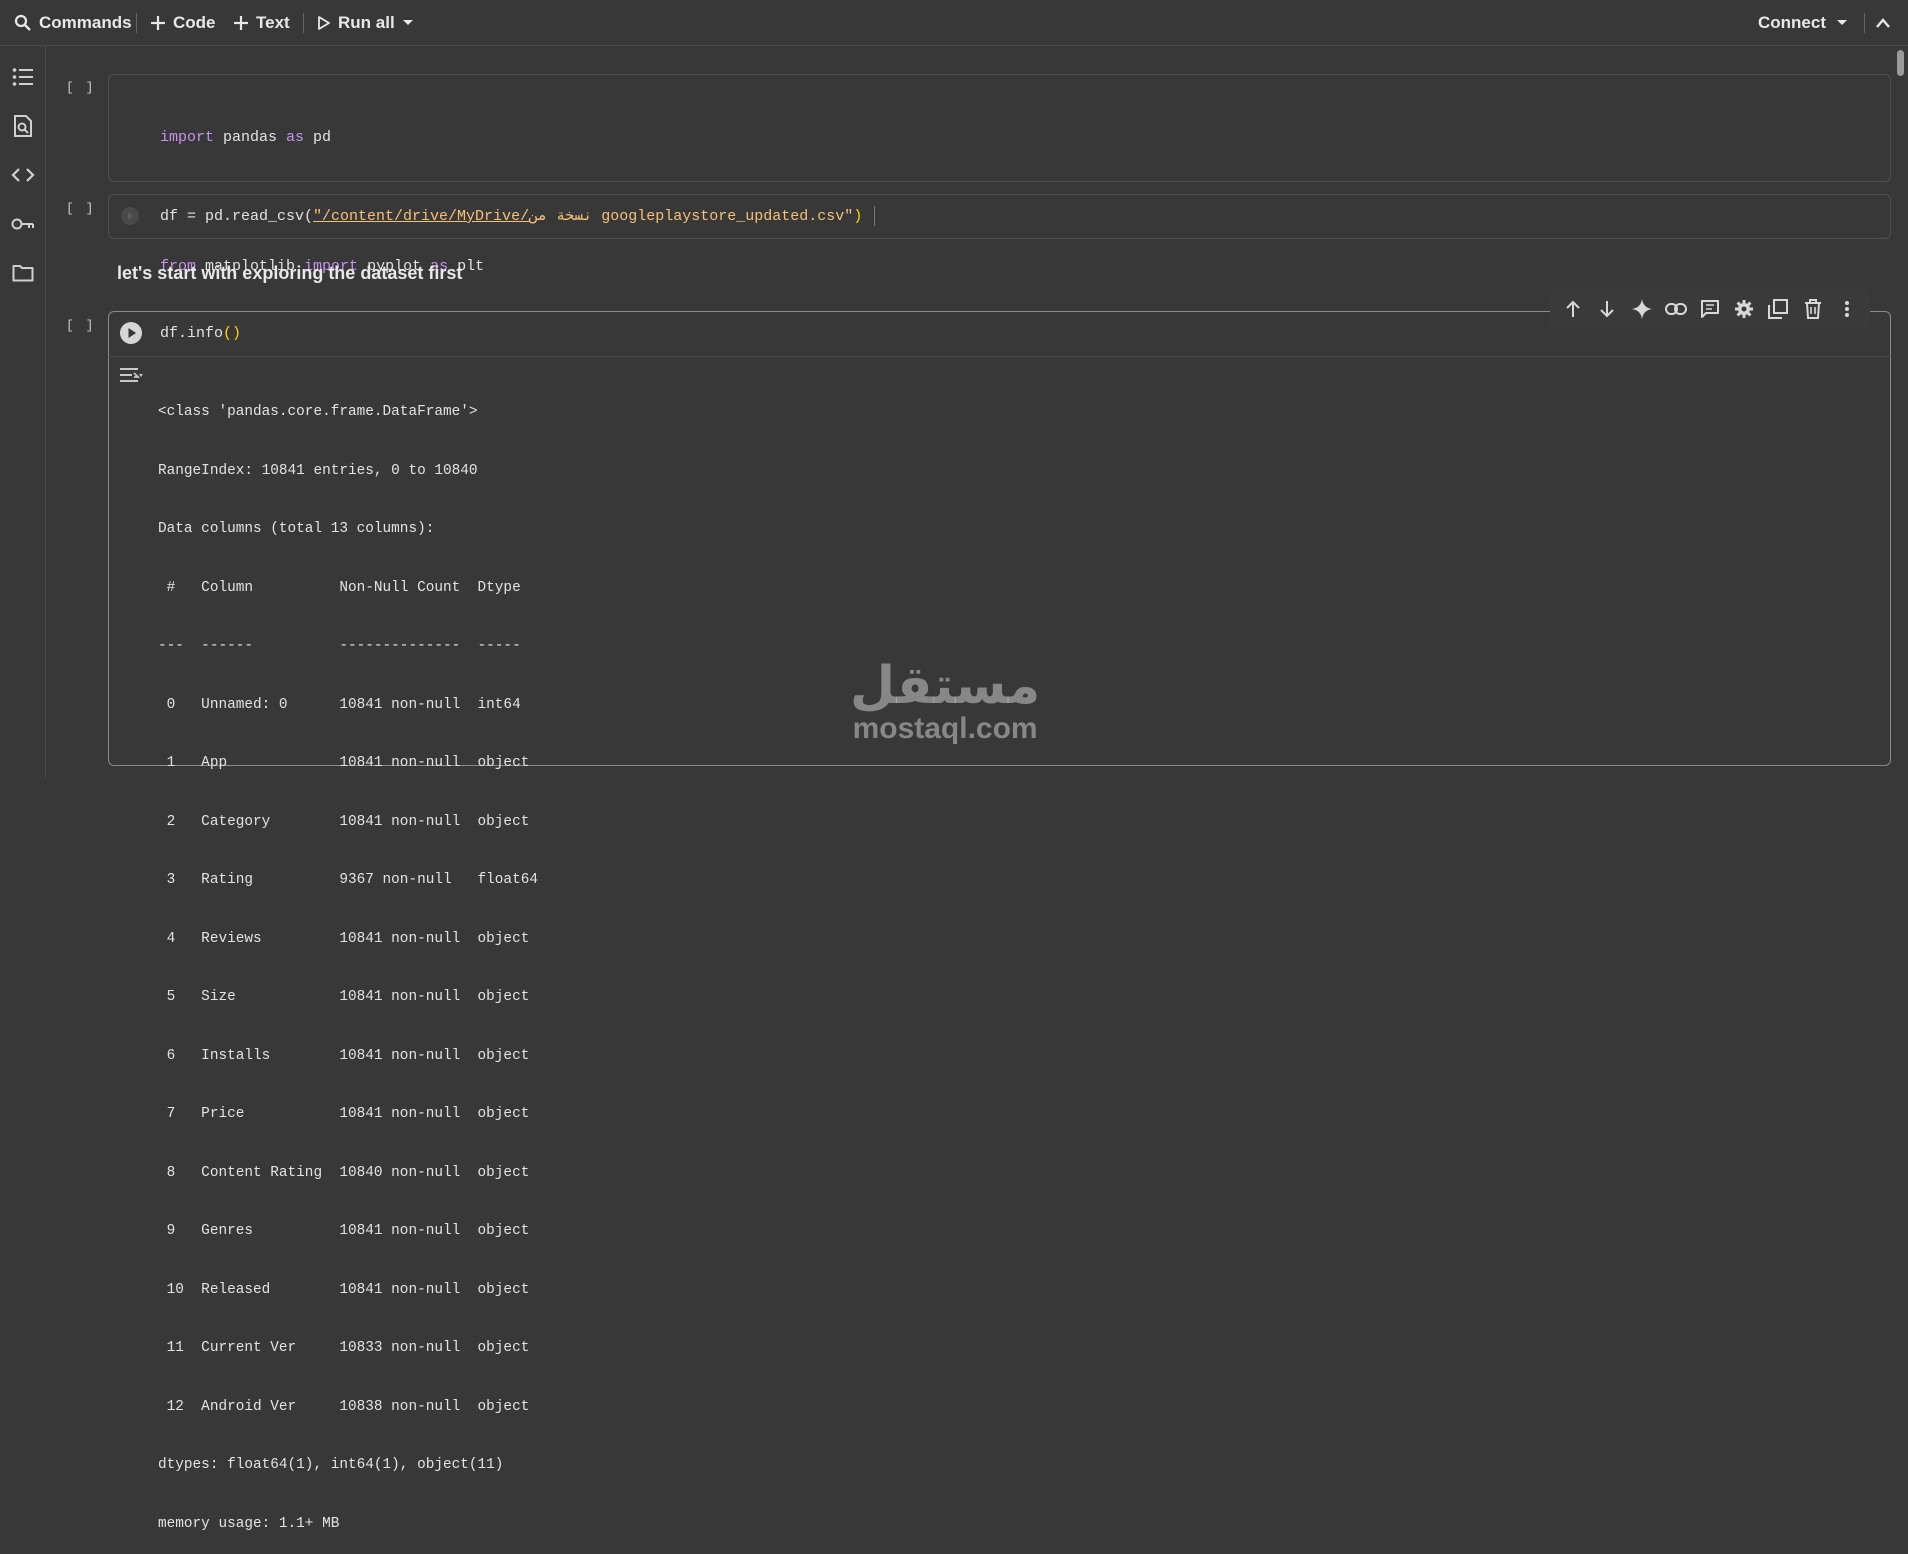  I want to click on output-line: 10 Released 10841 non-null object, so click(348, 1289).